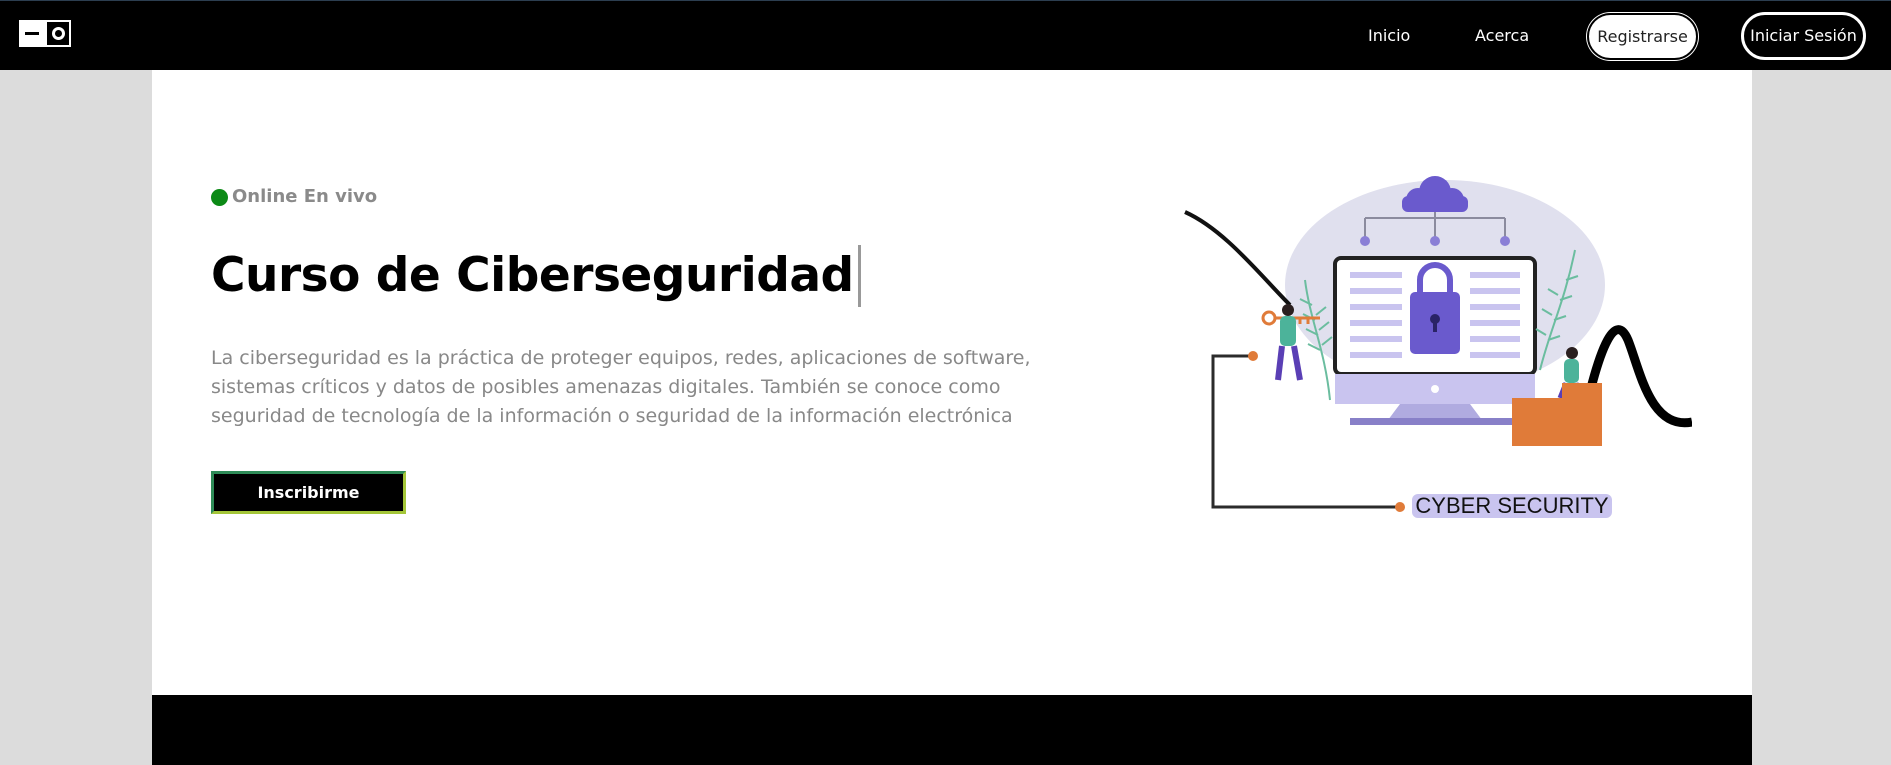  Describe the element at coordinates (58, 33) in the screenshot. I see `logo-ring-box` at that location.